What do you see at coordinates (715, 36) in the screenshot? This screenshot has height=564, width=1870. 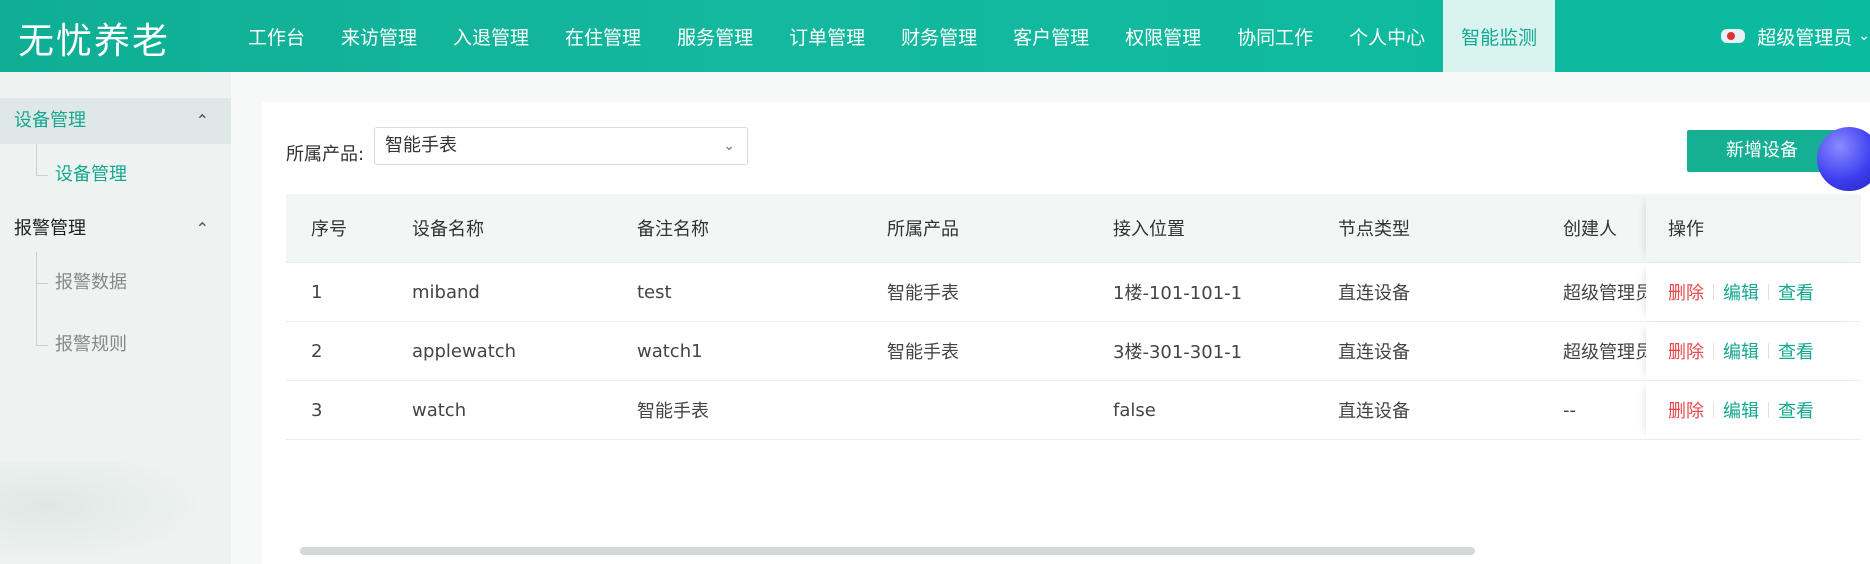 I see `nav-item-services: 服务管理` at bounding box center [715, 36].